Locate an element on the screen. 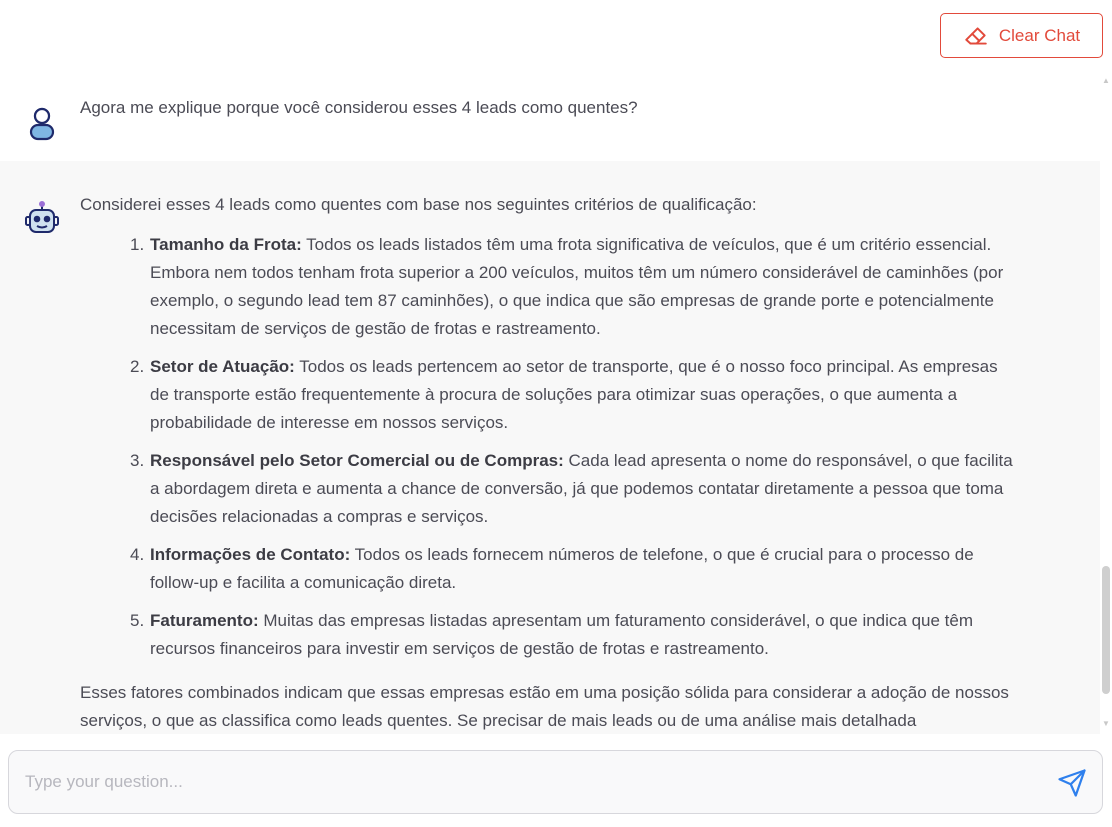 The width and height of the screenshot is (1112, 827). list-item-number: 5. is located at coordinates (137, 620).